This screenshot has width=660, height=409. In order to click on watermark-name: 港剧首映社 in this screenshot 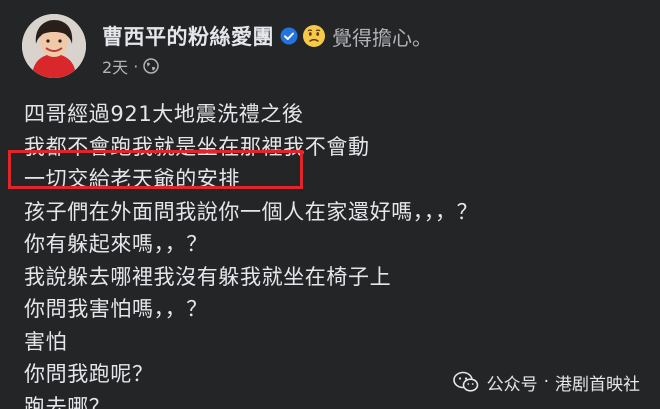, I will do `click(597, 384)`.